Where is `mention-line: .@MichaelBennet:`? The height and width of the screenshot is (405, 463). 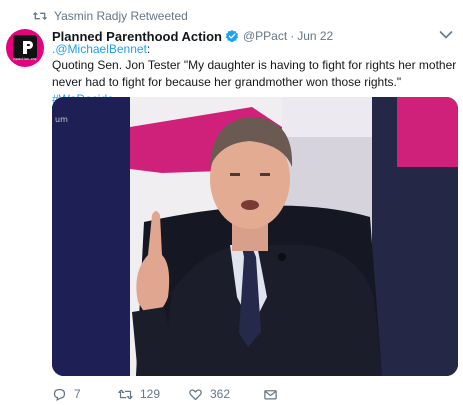
mention-line: .@MichaelBennet: is located at coordinates (101, 49).